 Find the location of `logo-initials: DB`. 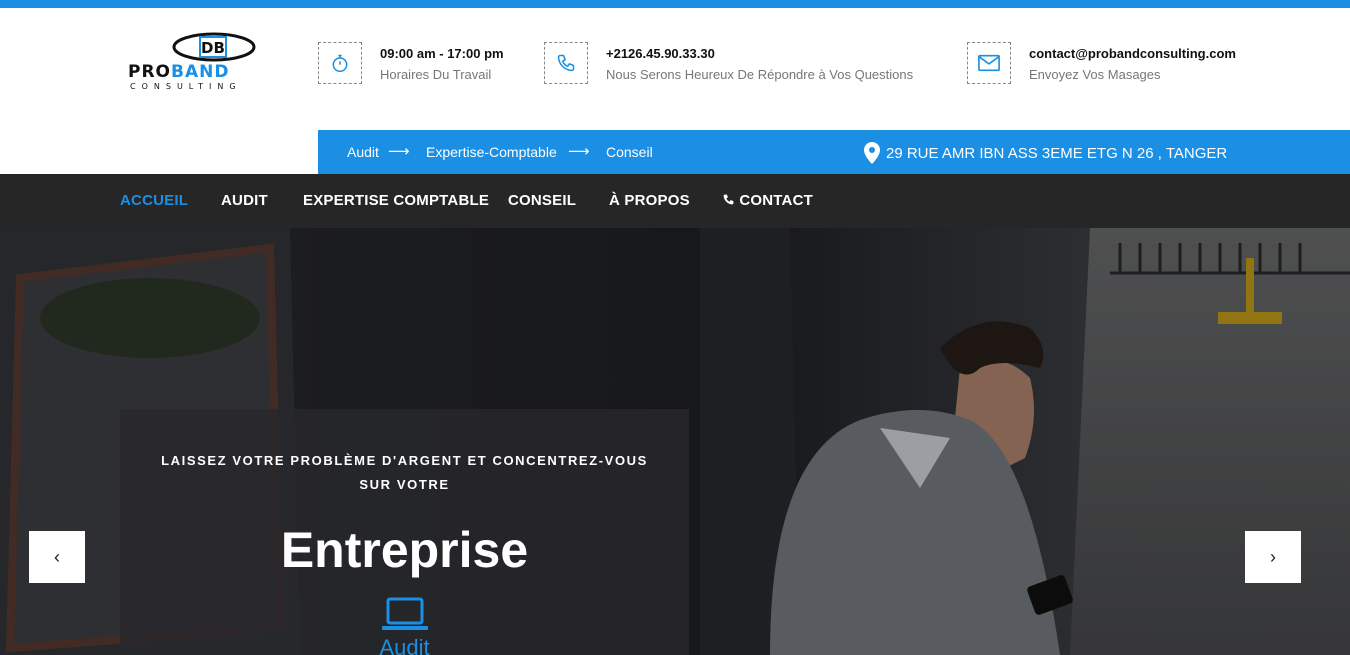

logo-initials: DB is located at coordinates (213, 48).